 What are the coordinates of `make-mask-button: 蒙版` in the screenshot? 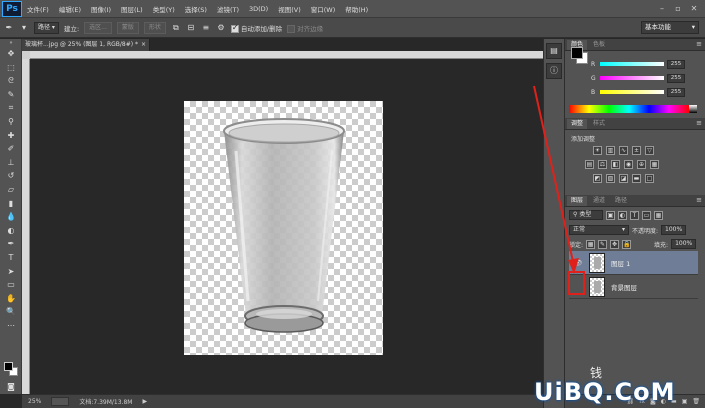 It's located at (127, 27).